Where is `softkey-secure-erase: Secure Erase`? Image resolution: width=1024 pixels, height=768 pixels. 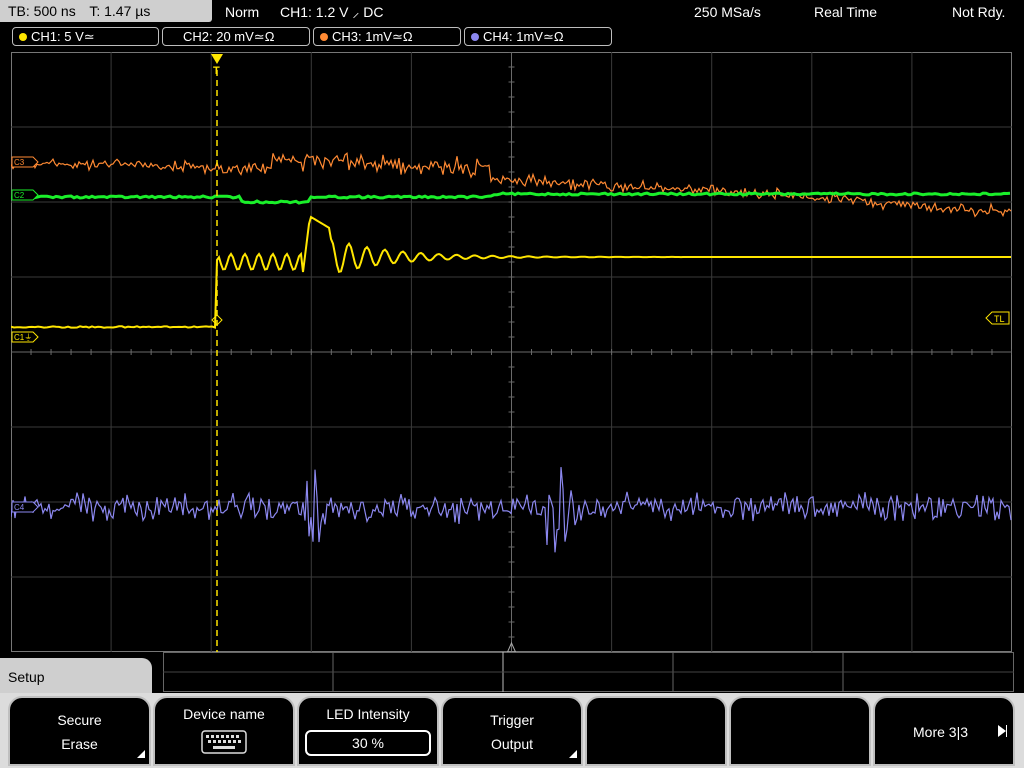
softkey-secure-erase: Secure Erase is located at coordinates (79, 731).